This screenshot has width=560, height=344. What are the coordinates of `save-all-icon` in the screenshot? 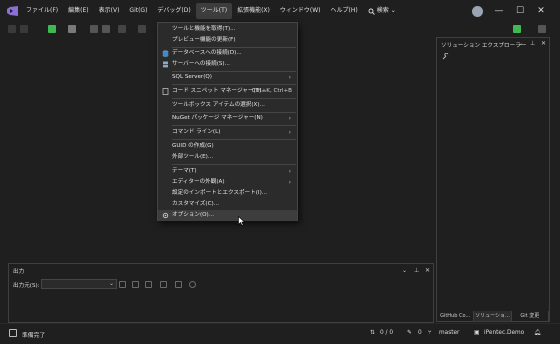 It's located at (106, 29).